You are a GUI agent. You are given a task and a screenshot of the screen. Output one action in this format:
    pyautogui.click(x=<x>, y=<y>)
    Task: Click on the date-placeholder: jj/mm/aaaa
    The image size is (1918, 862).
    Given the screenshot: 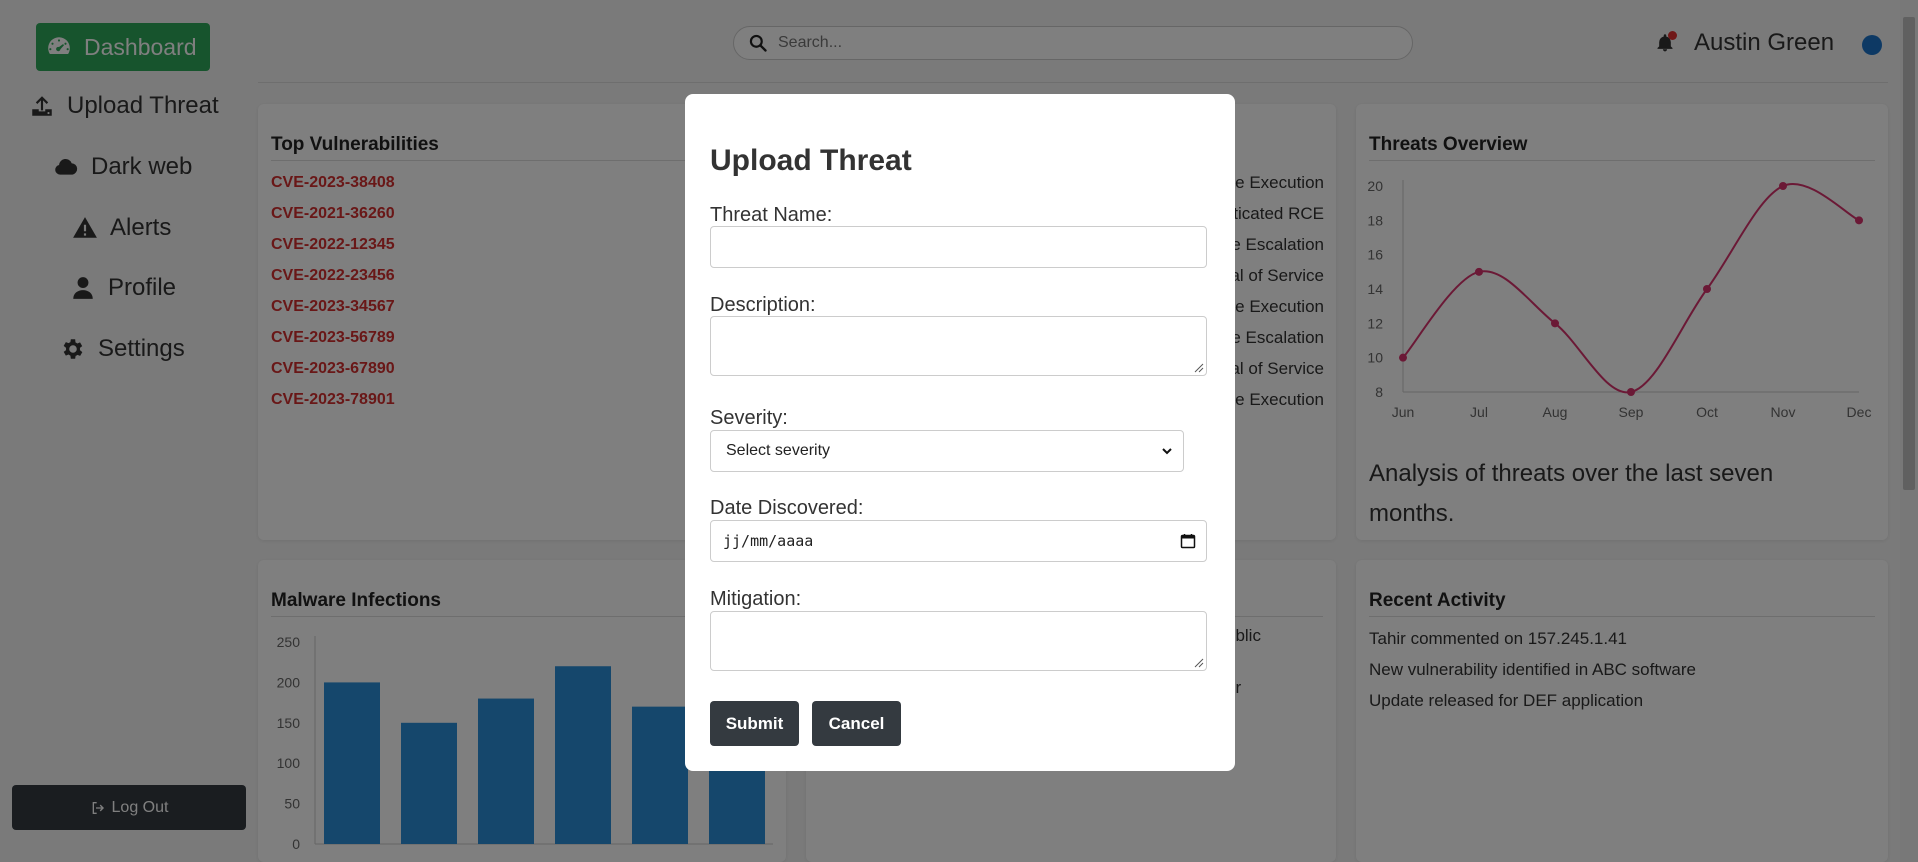 What is the action you would take?
    pyautogui.click(x=768, y=541)
    